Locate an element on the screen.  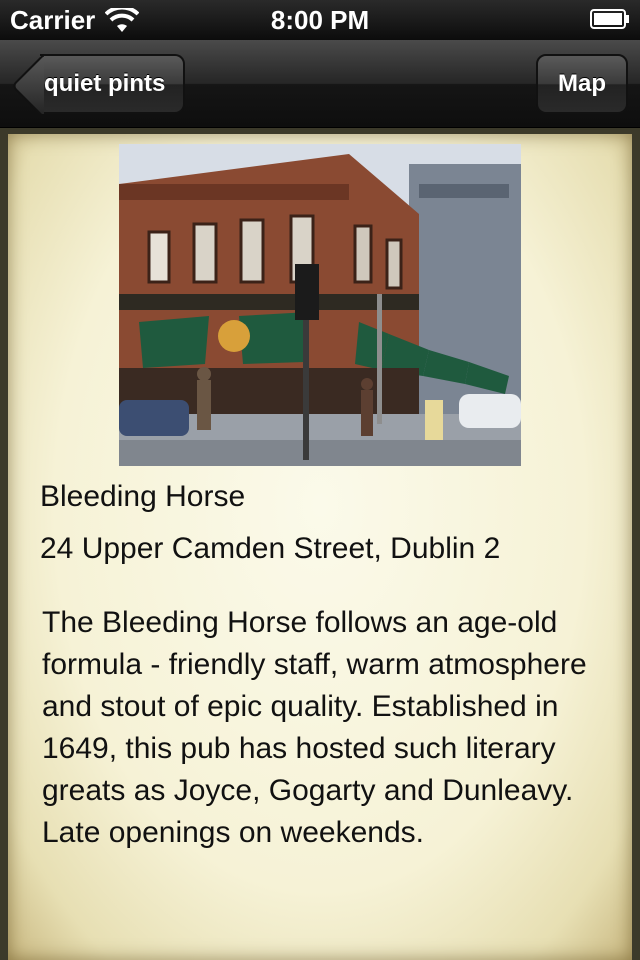
back-arrow-icon is located at coordinates (28, 84).